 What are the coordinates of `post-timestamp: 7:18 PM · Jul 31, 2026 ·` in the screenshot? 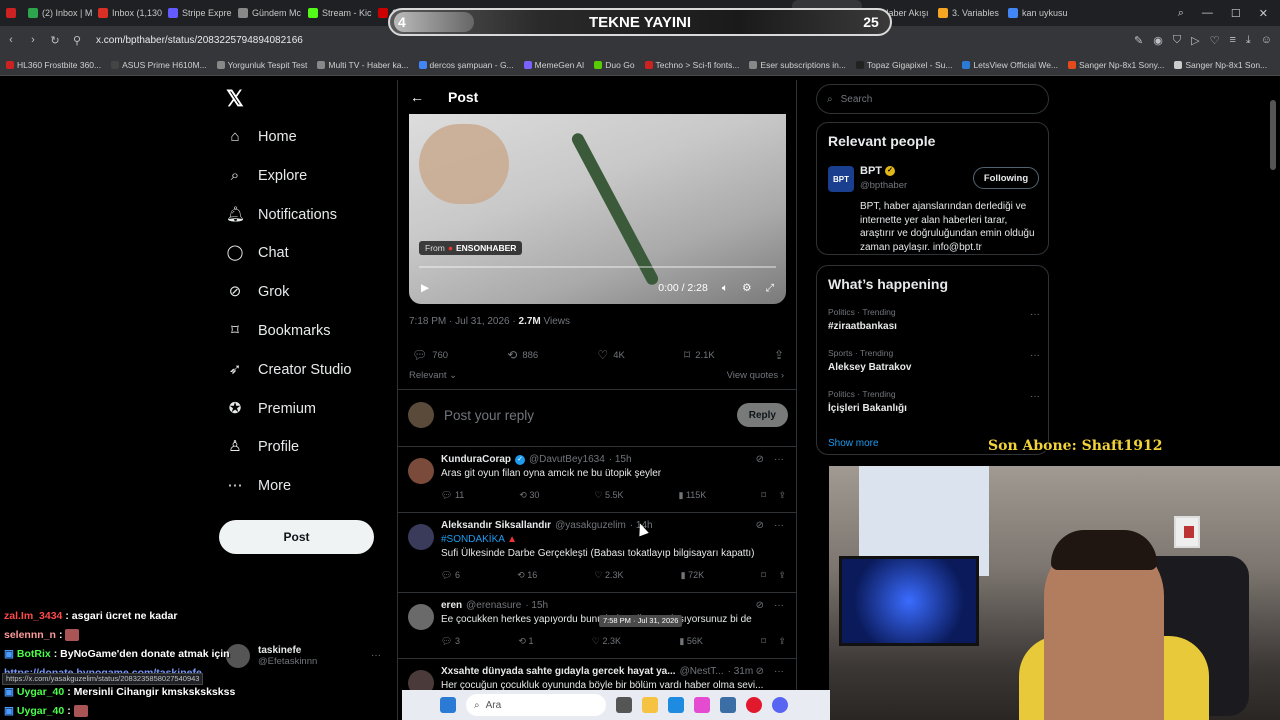 It's located at (462, 321).